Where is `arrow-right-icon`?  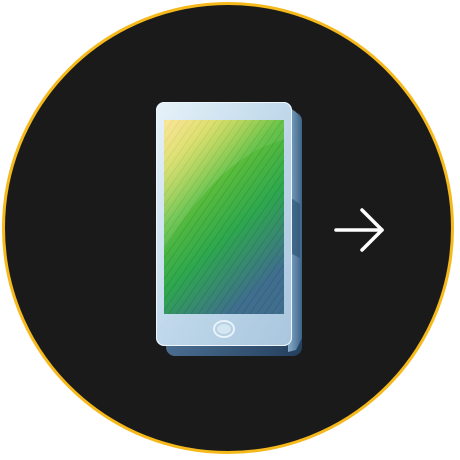 arrow-right-icon is located at coordinates (359, 230).